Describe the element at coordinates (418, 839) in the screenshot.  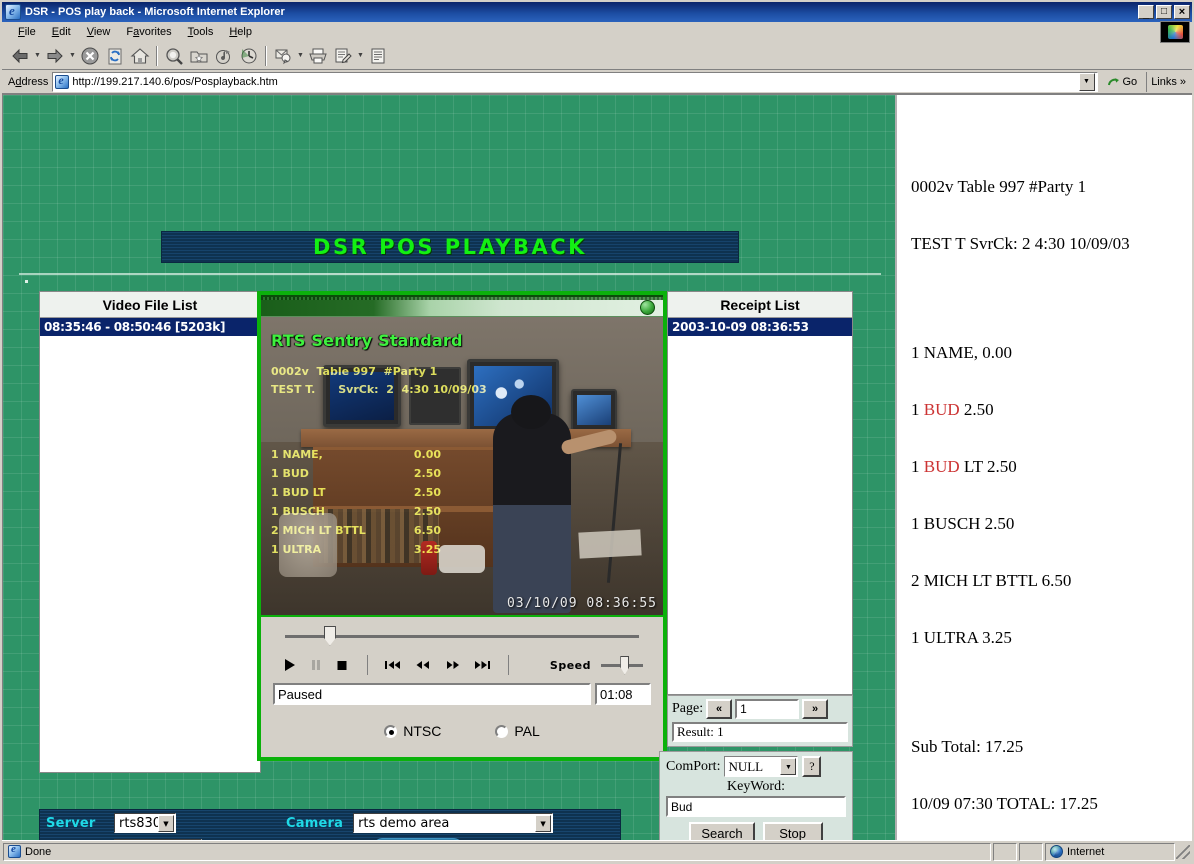
I see `search-button: Search` at that location.